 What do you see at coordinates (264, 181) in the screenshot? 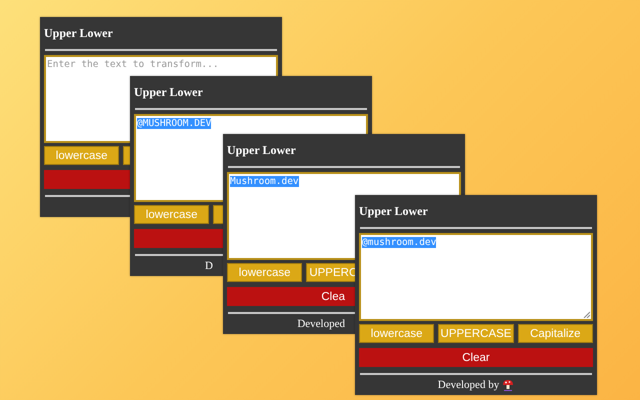
I see `selected-text: Mushroom.dev` at bounding box center [264, 181].